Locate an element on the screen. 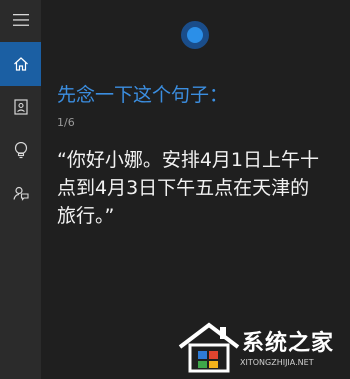 Image resolution: width=350 pixels, height=379 pixels. hamburger-icon is located at coordinates (20, 20).